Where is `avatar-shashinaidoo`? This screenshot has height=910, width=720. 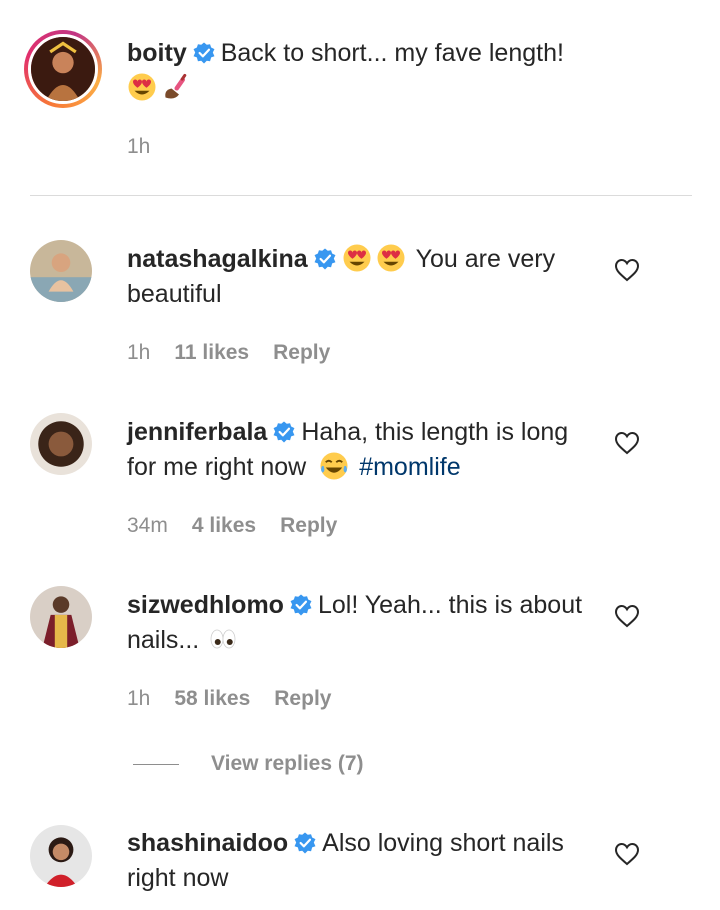
avatar-shashinaidoo is located at coordinates (61, 856).